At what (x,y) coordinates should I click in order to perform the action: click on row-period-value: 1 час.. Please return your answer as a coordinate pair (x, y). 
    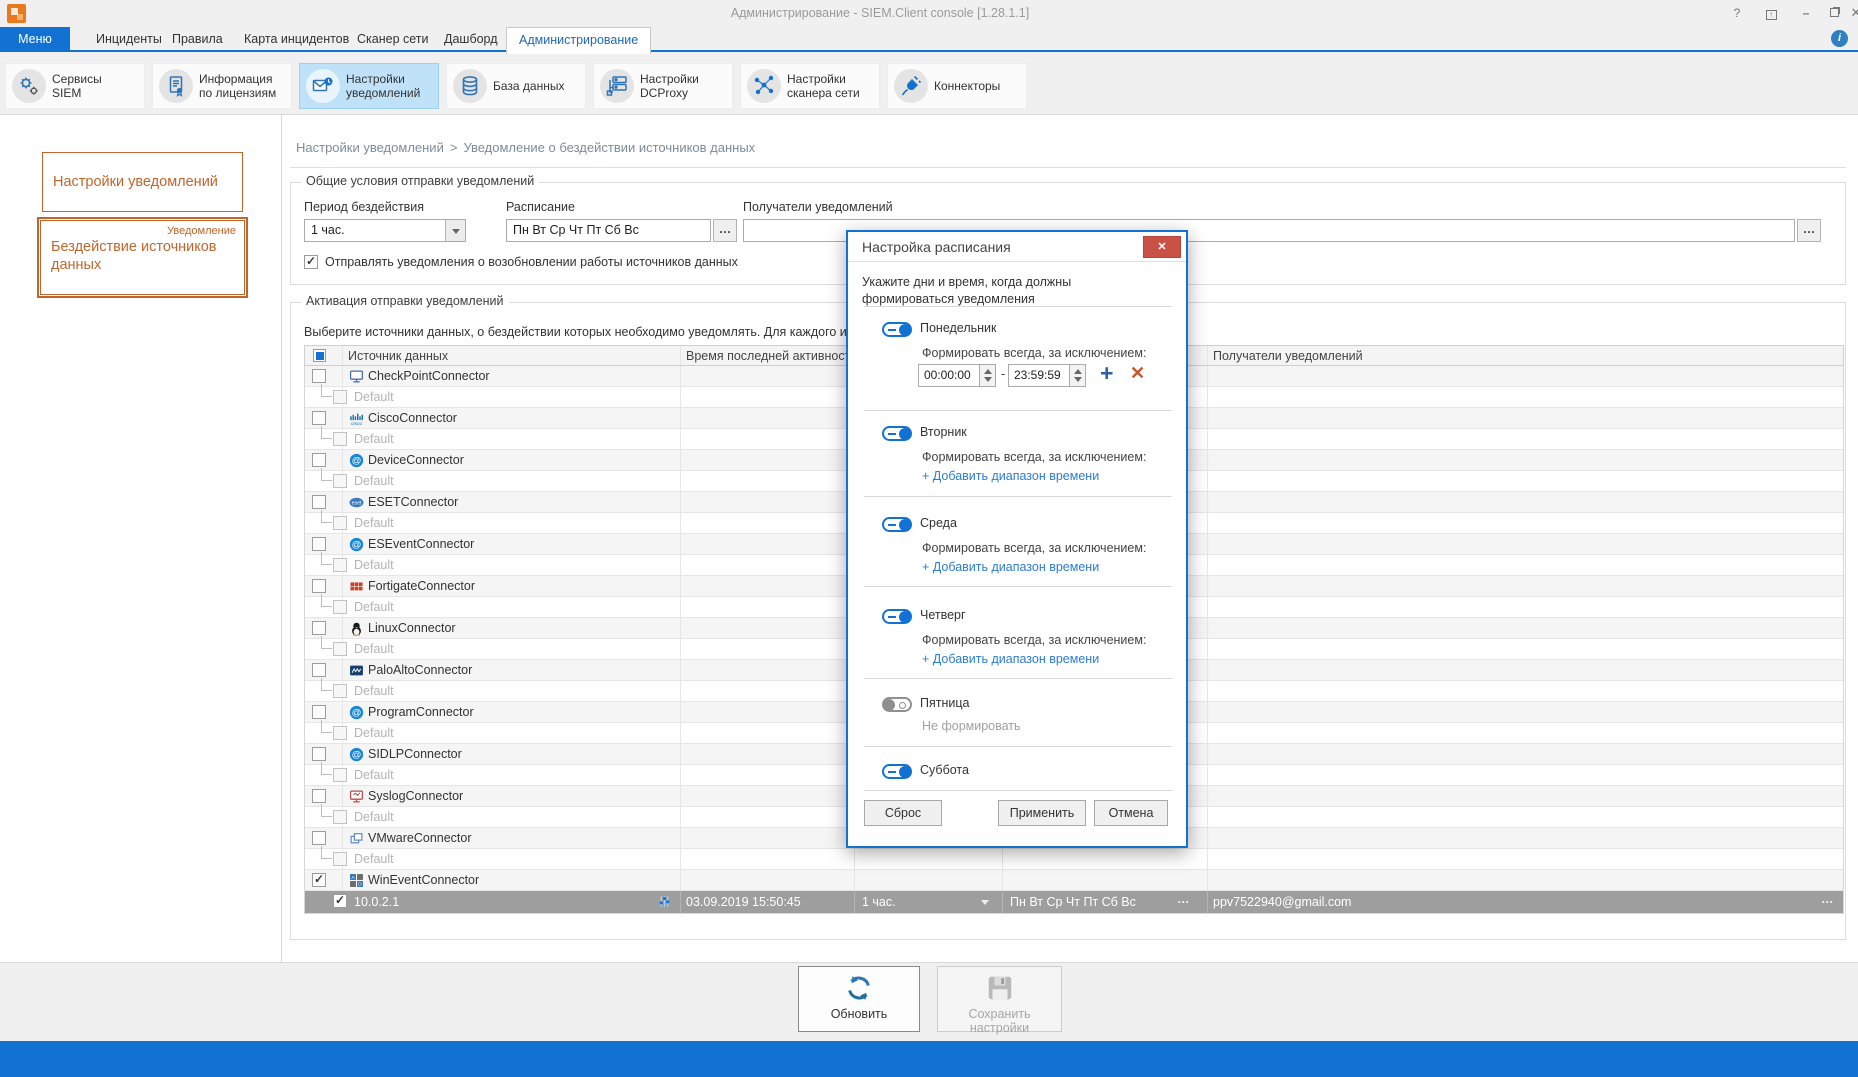
    Looking at the image, I should click on (879, 902).